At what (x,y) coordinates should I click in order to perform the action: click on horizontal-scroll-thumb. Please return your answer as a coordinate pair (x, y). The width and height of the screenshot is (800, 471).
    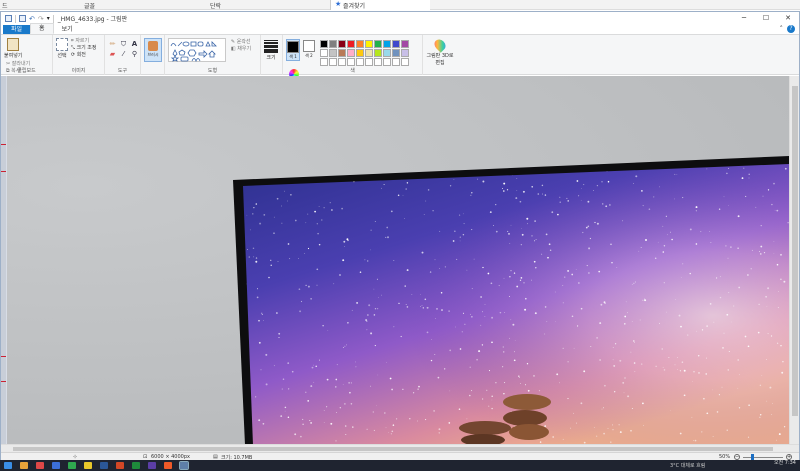
    Looking at the image, I should click on (393, 449).